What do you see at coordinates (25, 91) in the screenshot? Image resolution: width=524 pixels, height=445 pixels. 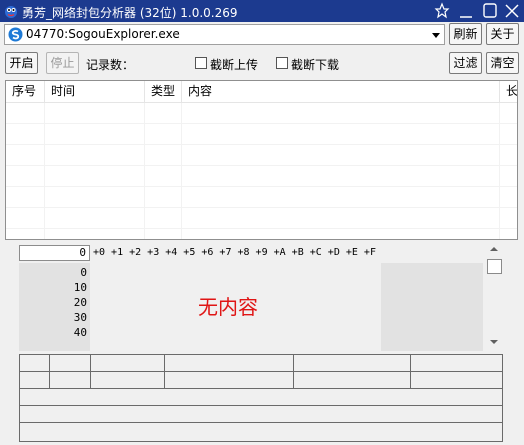 I see `column-header-index: 序号` at bounding box center [25, 91].